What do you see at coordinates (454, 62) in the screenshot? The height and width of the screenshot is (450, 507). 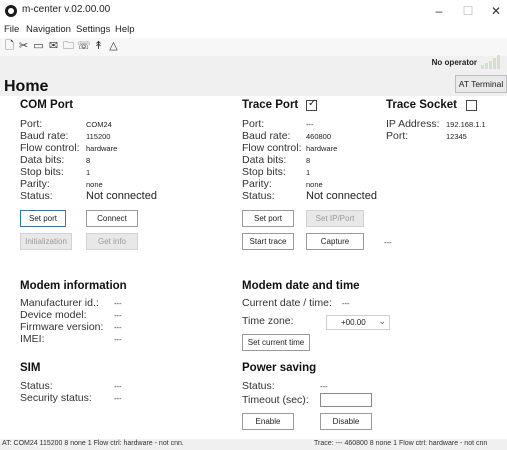 I see `operator-label: No operator` at bounding box center [454, 62].